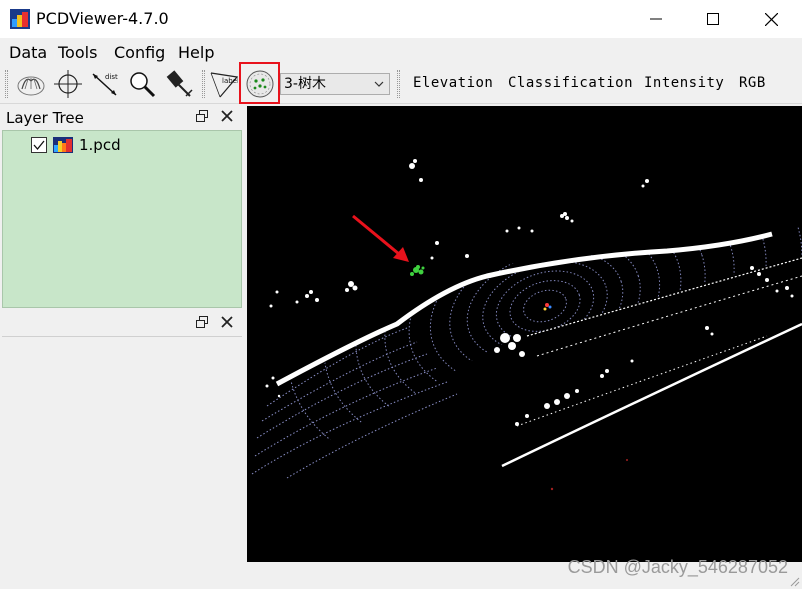 This screenshot has width=802, height=589. What do you see at coordinates (230, 81) in the screenshot?
I see `label-text: label` at bounding box center [230, 81].